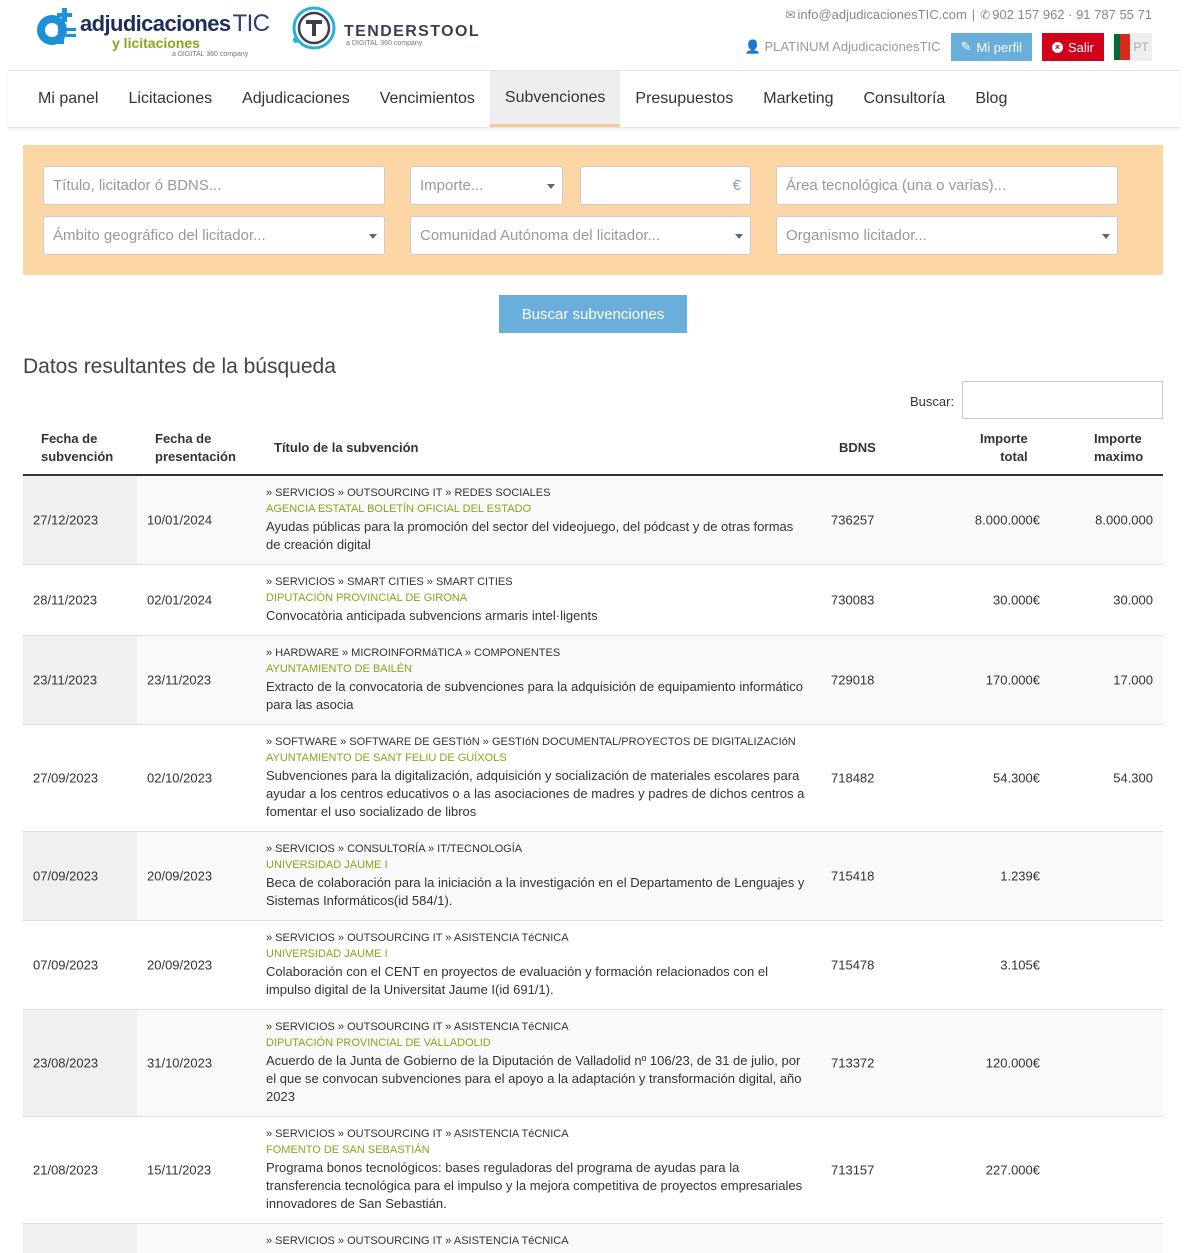 This screenshot has width=1188, height=1253. Describe the element at coordinates (179, 1170) in the screenshot. I see `row-presentation: 15/11/2023` at that location.